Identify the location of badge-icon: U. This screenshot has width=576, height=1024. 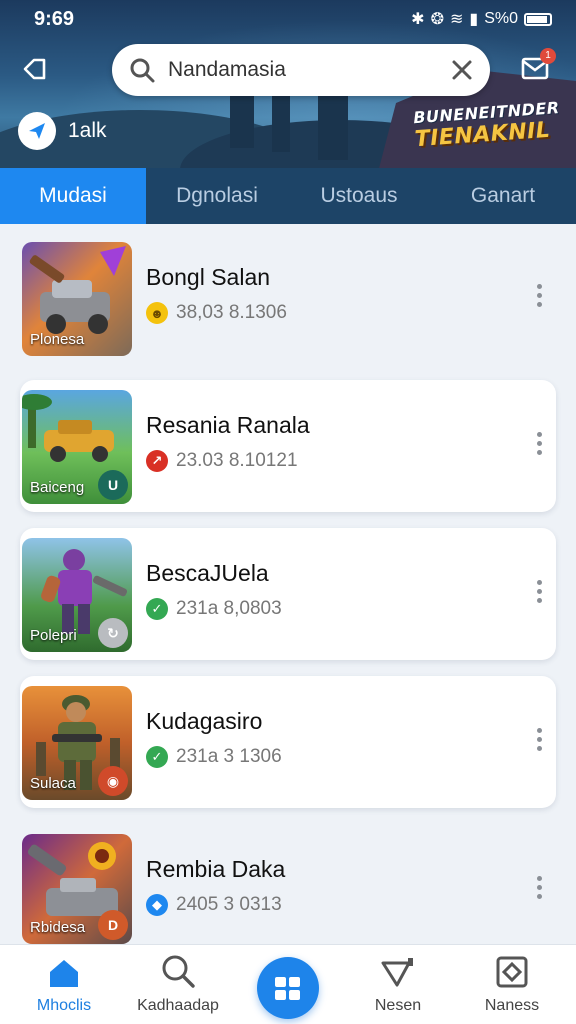
(113, 485).